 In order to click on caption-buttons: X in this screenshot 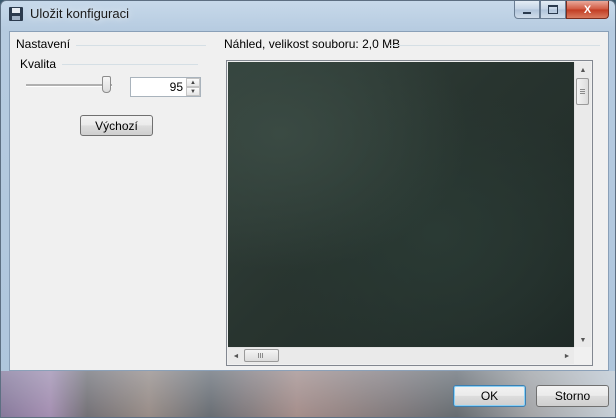, I will do `click(561, 10)`.